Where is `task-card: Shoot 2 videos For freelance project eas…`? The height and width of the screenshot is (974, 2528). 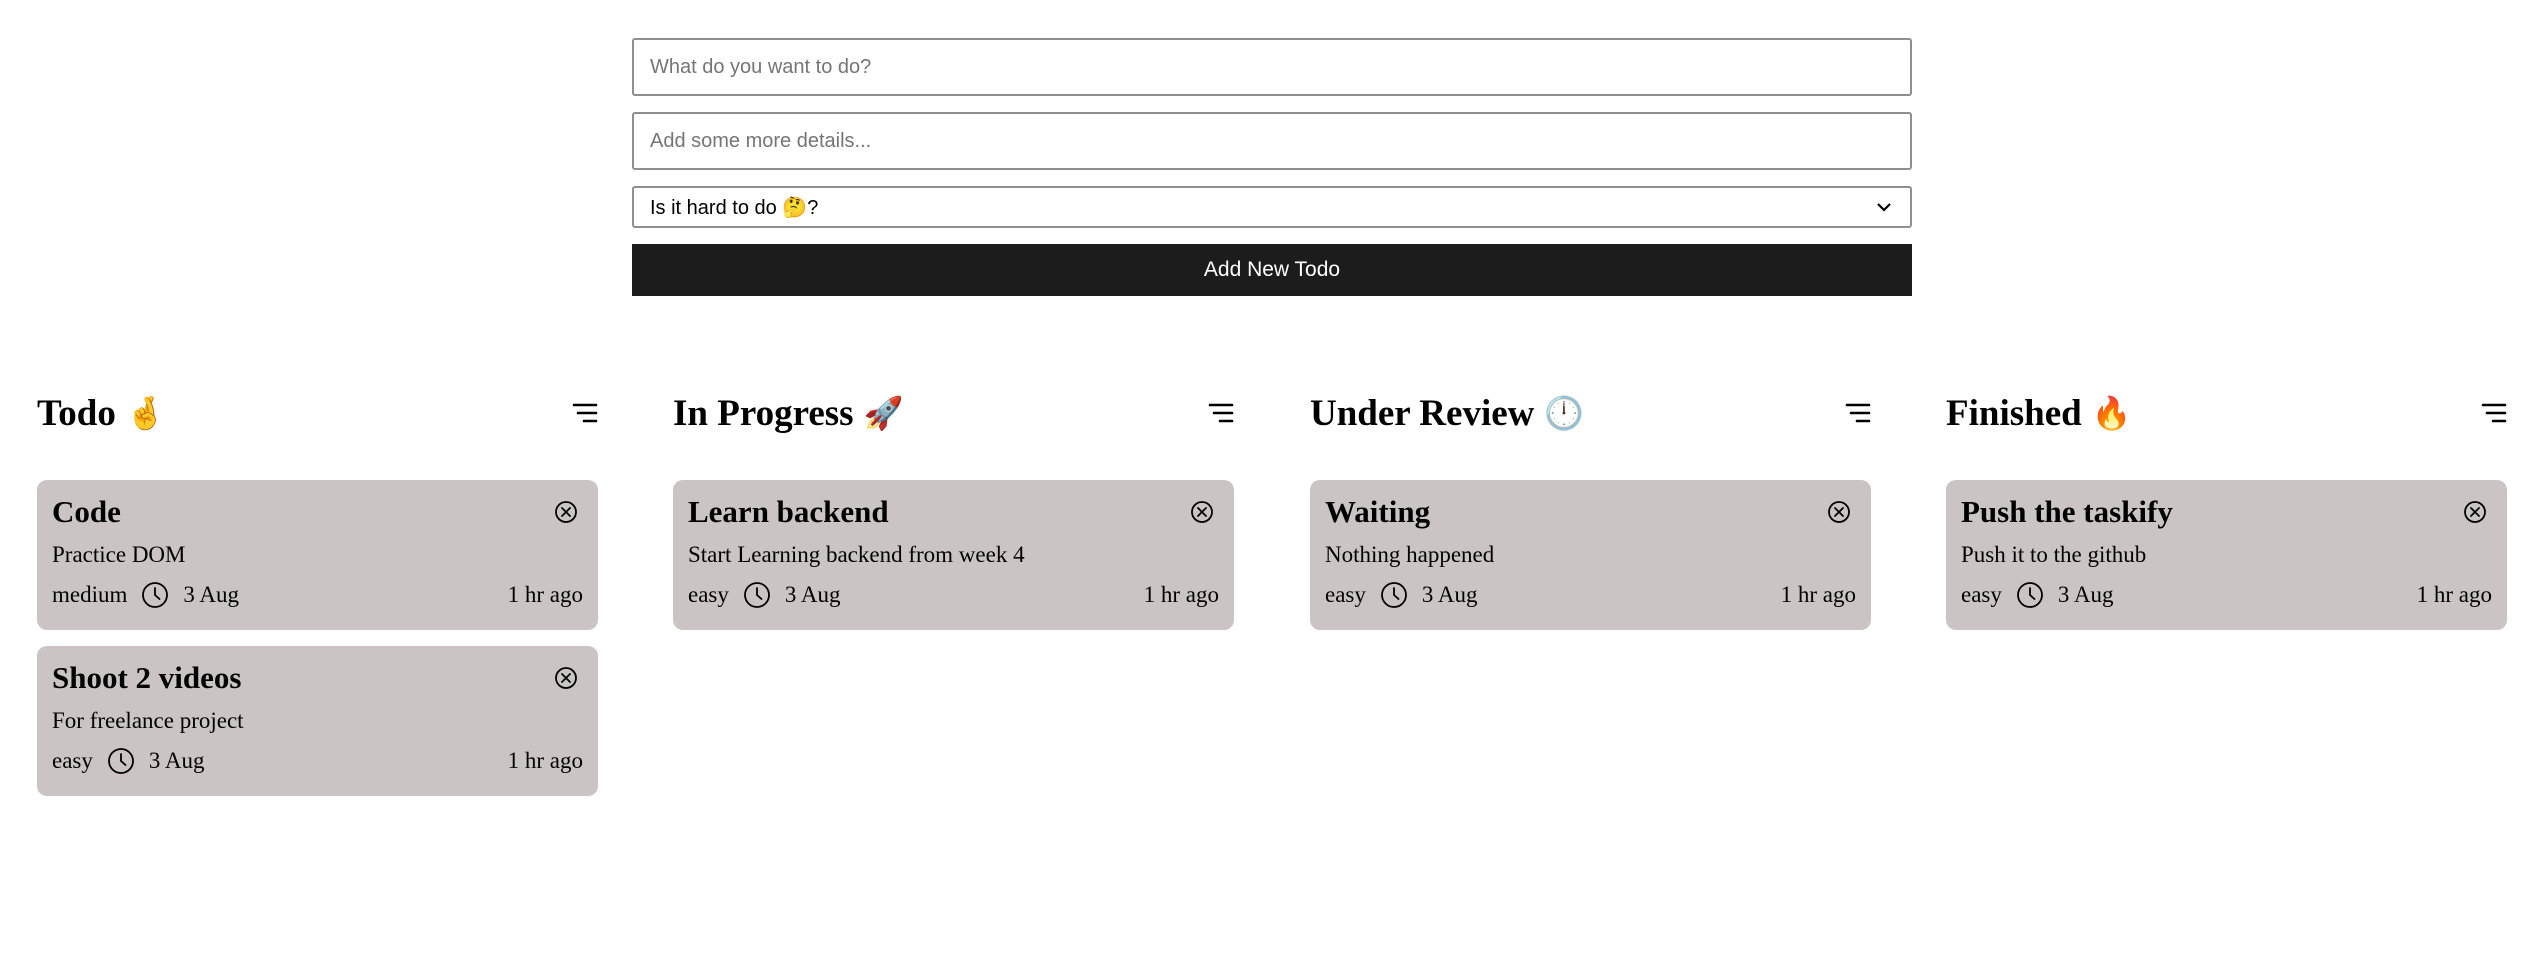
task-card: Shoot 2 videos For freelance project eas… is located at coordinates (317, 721).